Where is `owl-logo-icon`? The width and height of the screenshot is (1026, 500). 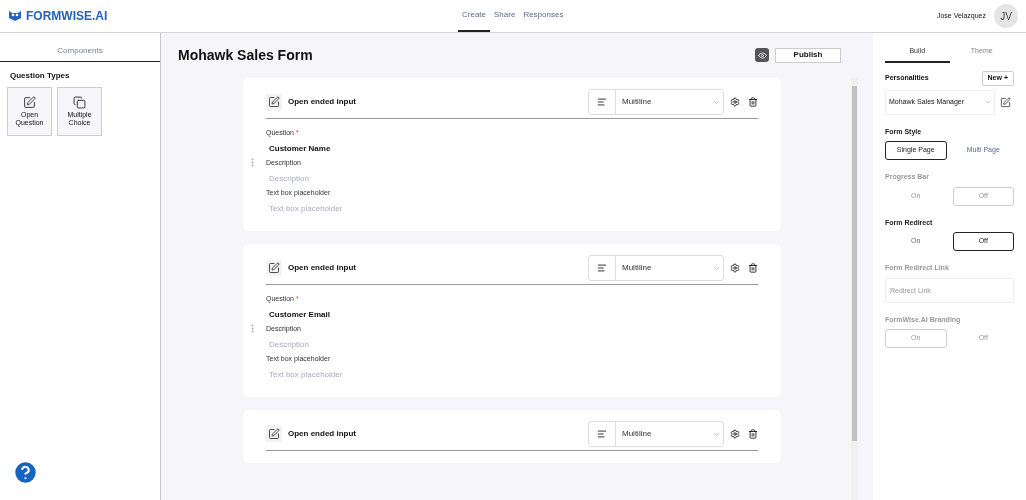 owl-logo-icon is located at coordinates (15, 16).